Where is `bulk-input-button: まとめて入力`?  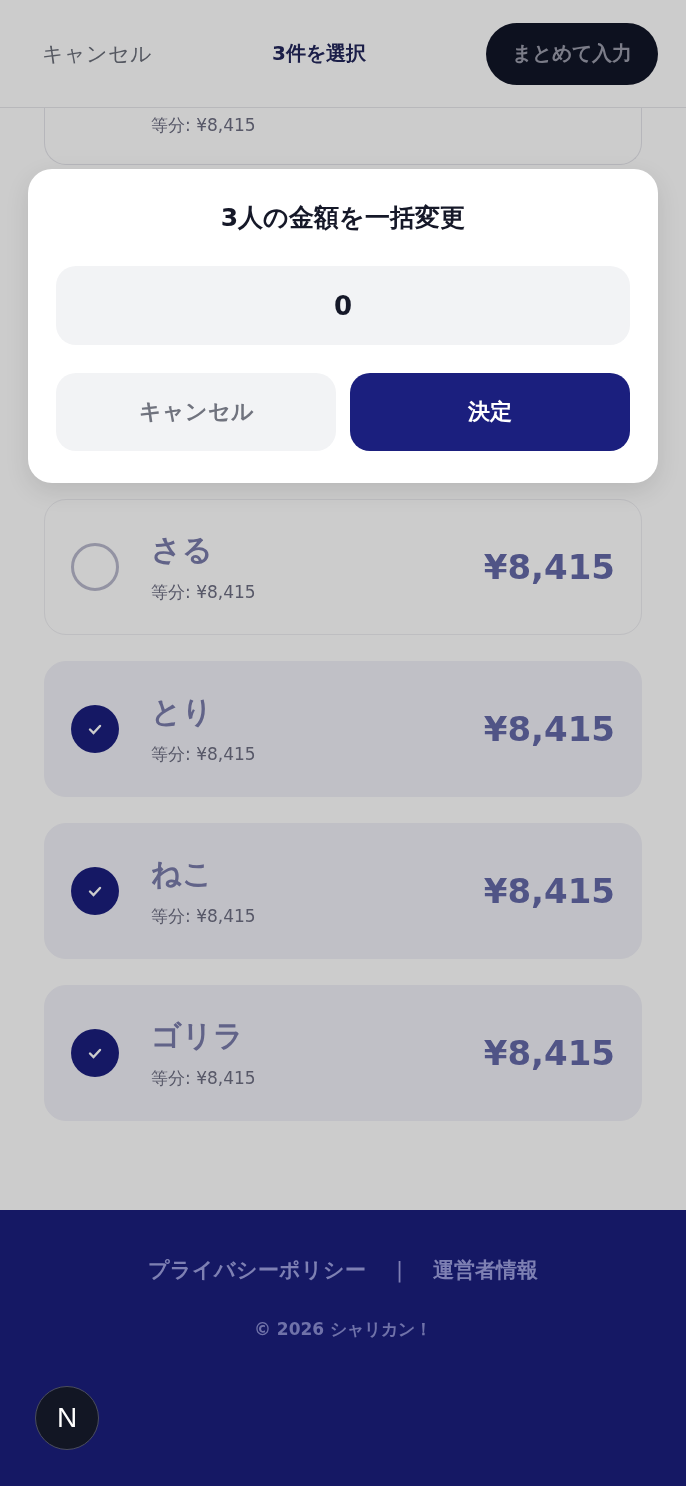
bulk-input-button: まとめて入力 is located at coordinates (572, 53).